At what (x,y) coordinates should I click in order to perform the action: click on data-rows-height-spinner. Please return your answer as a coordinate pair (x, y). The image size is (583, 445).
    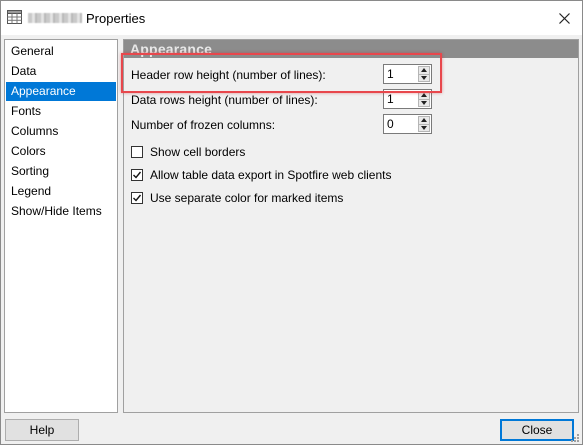
    Looking at the image, I should click on (407, 99).